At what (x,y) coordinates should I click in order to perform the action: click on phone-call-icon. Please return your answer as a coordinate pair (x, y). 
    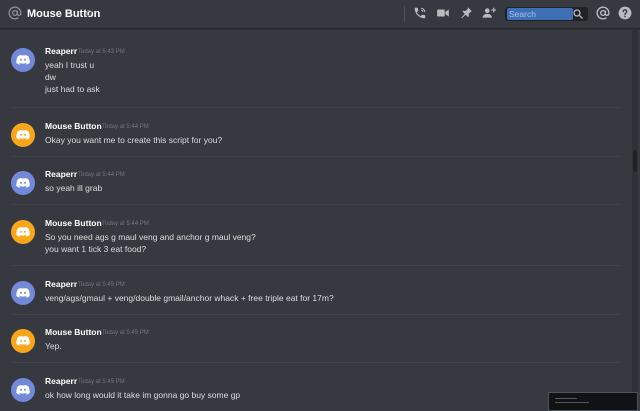
    Looking at the image, I should click on (420, 13).